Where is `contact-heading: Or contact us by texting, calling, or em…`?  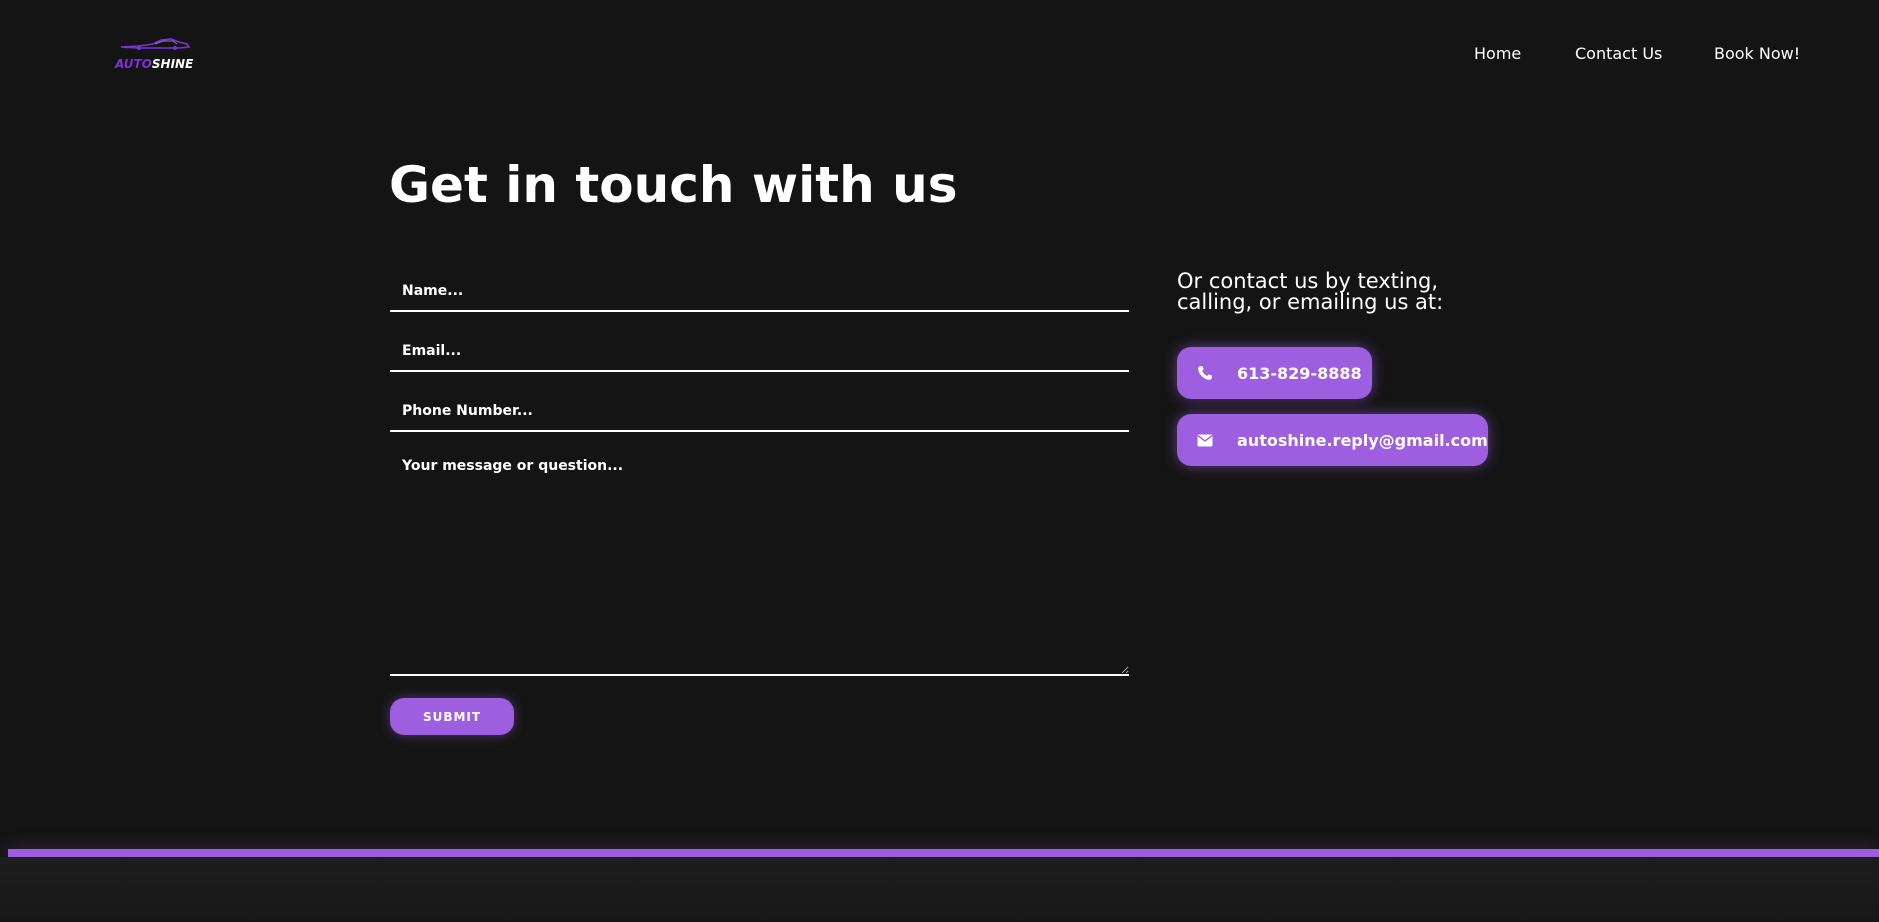
contact-heading: Or contact us by texting, calling, or em… is located at coordinates (1310, 291).